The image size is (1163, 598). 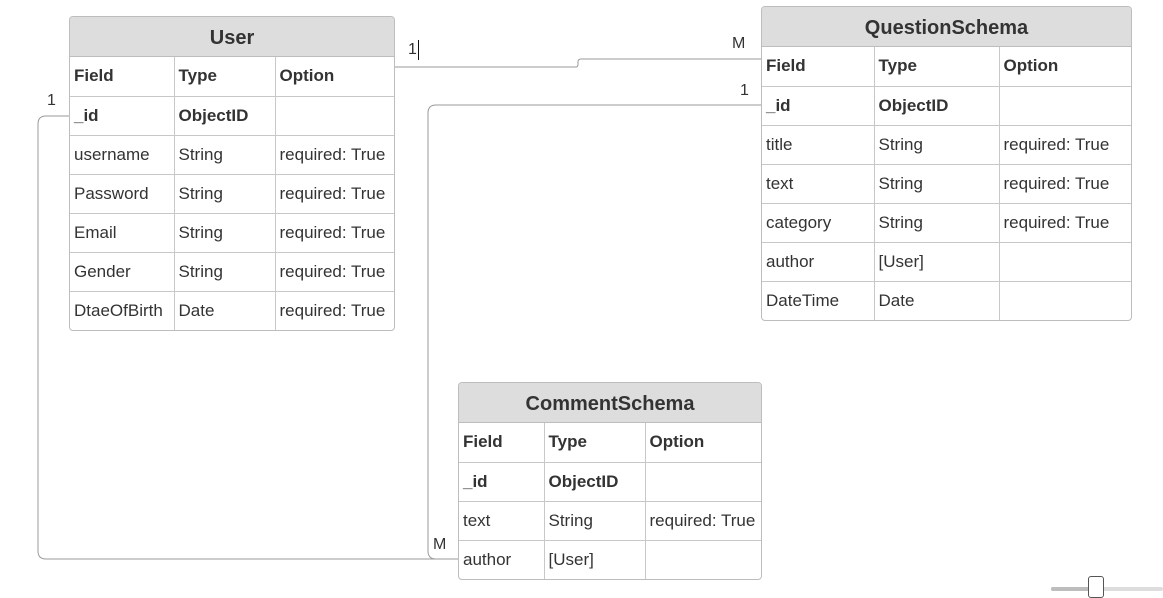 I want to click on field-row: category String required: True, so click(x=946, y=223).